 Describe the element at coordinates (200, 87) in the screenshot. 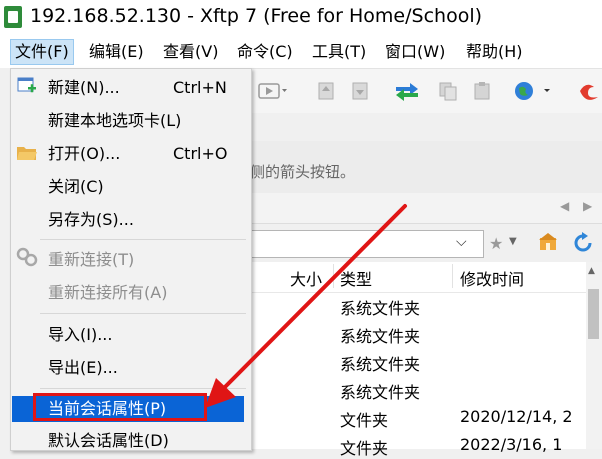

I see `shortcut-new: Ctrl+N` at that location.